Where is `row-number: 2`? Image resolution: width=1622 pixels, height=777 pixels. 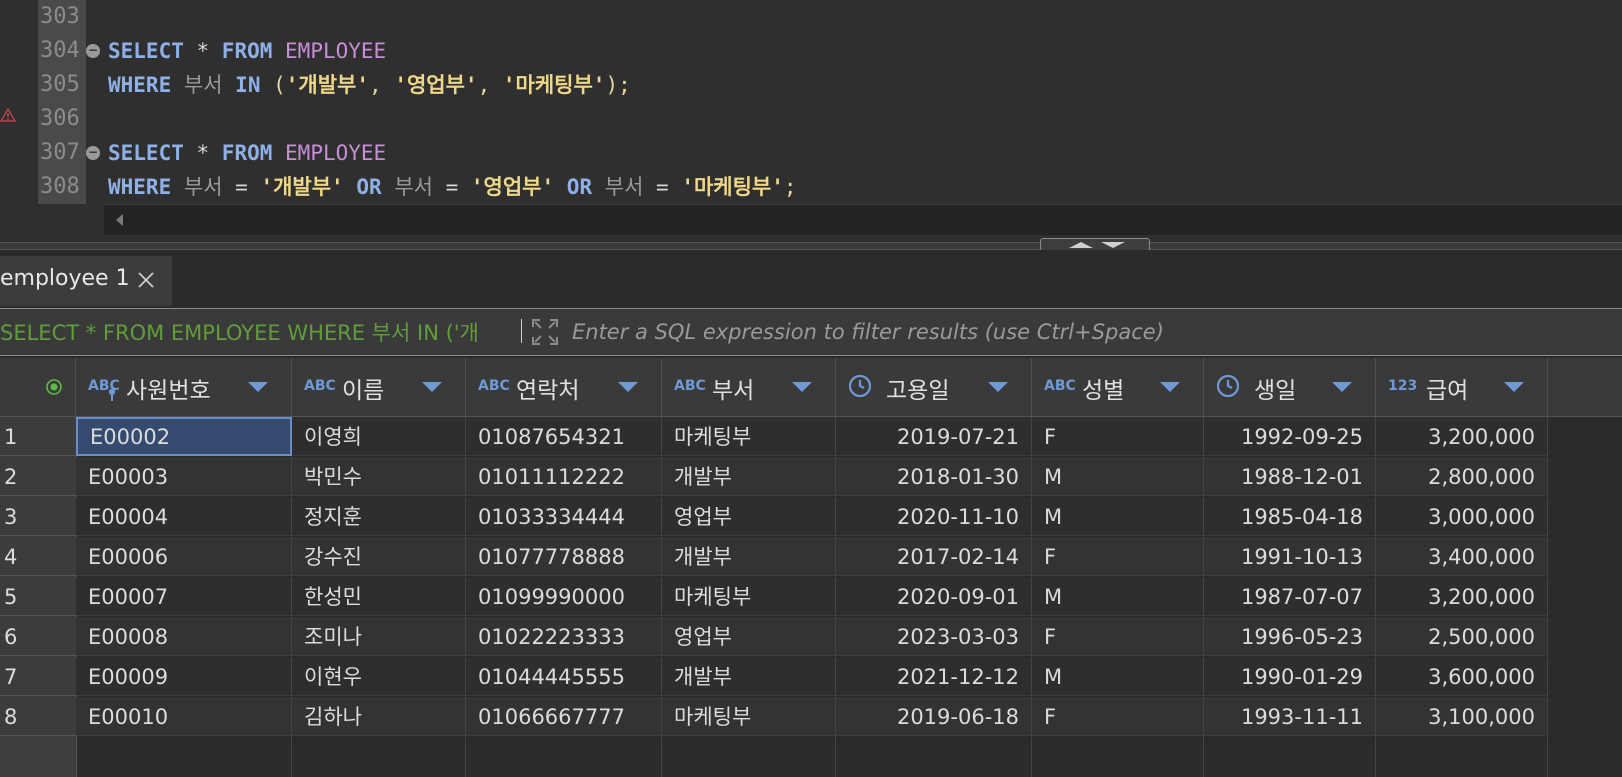
row-number: 2 is located at coordinates (38, 476).